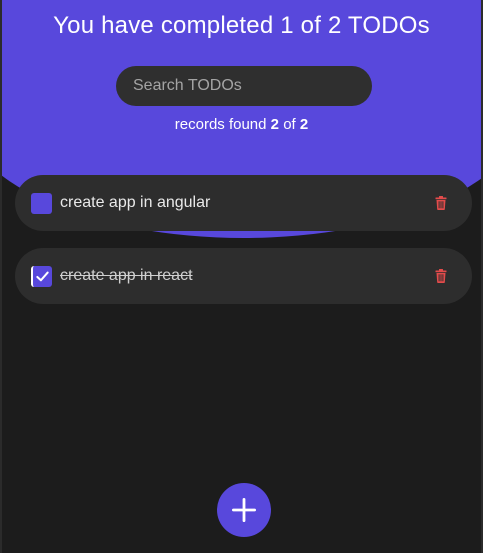  I want to click on todo-item: create app in react, so click(243, 276).